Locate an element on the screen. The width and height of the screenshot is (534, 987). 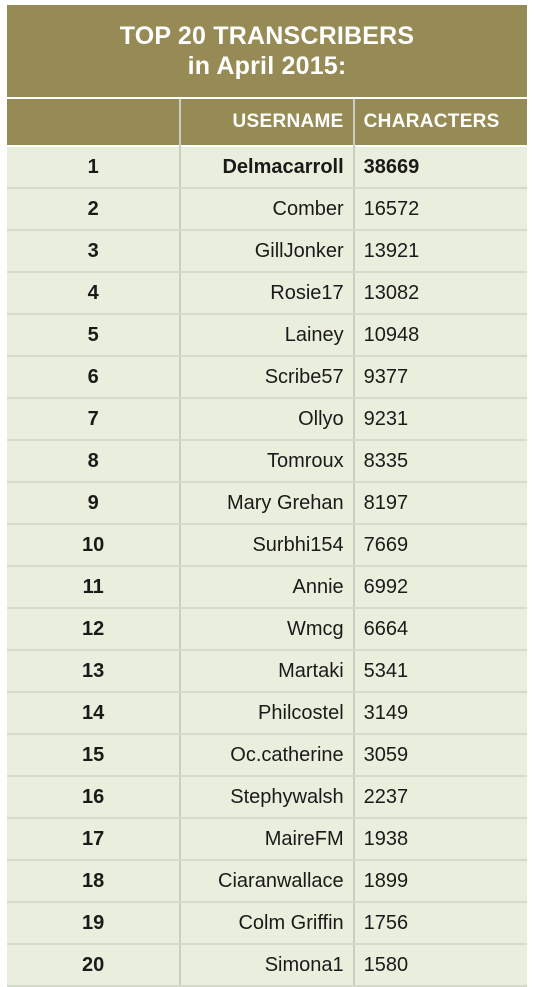
table-row: 14 Philcostel 3149 is located at coordinates (267, 713).